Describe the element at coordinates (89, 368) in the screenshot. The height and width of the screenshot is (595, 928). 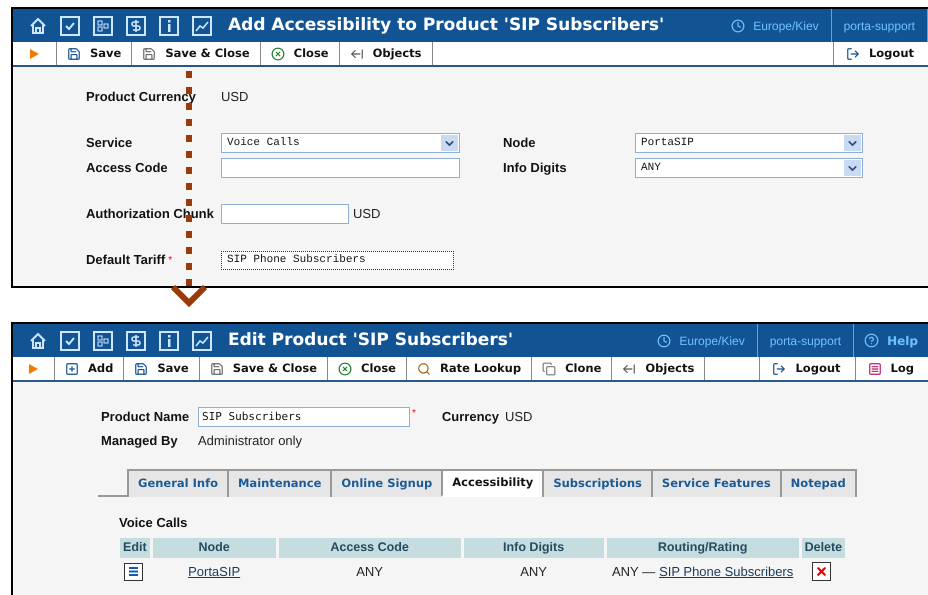
I see `toolbar-button: Add` at that location.